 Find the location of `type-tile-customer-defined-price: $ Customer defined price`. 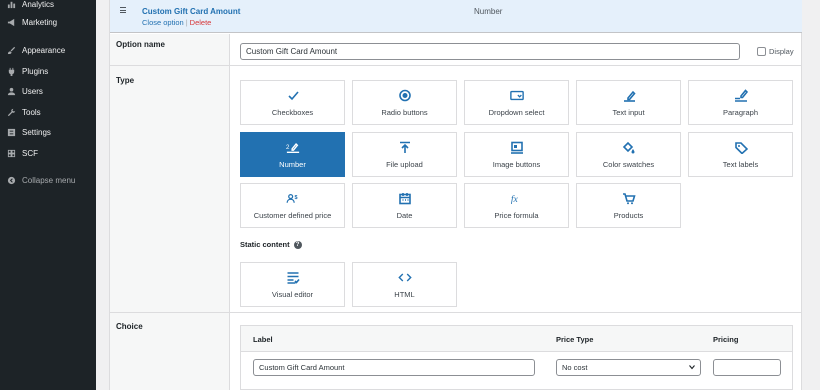

type-tile-customer-defined-price: $ Customer defined price is located at coordinates (292, 205).